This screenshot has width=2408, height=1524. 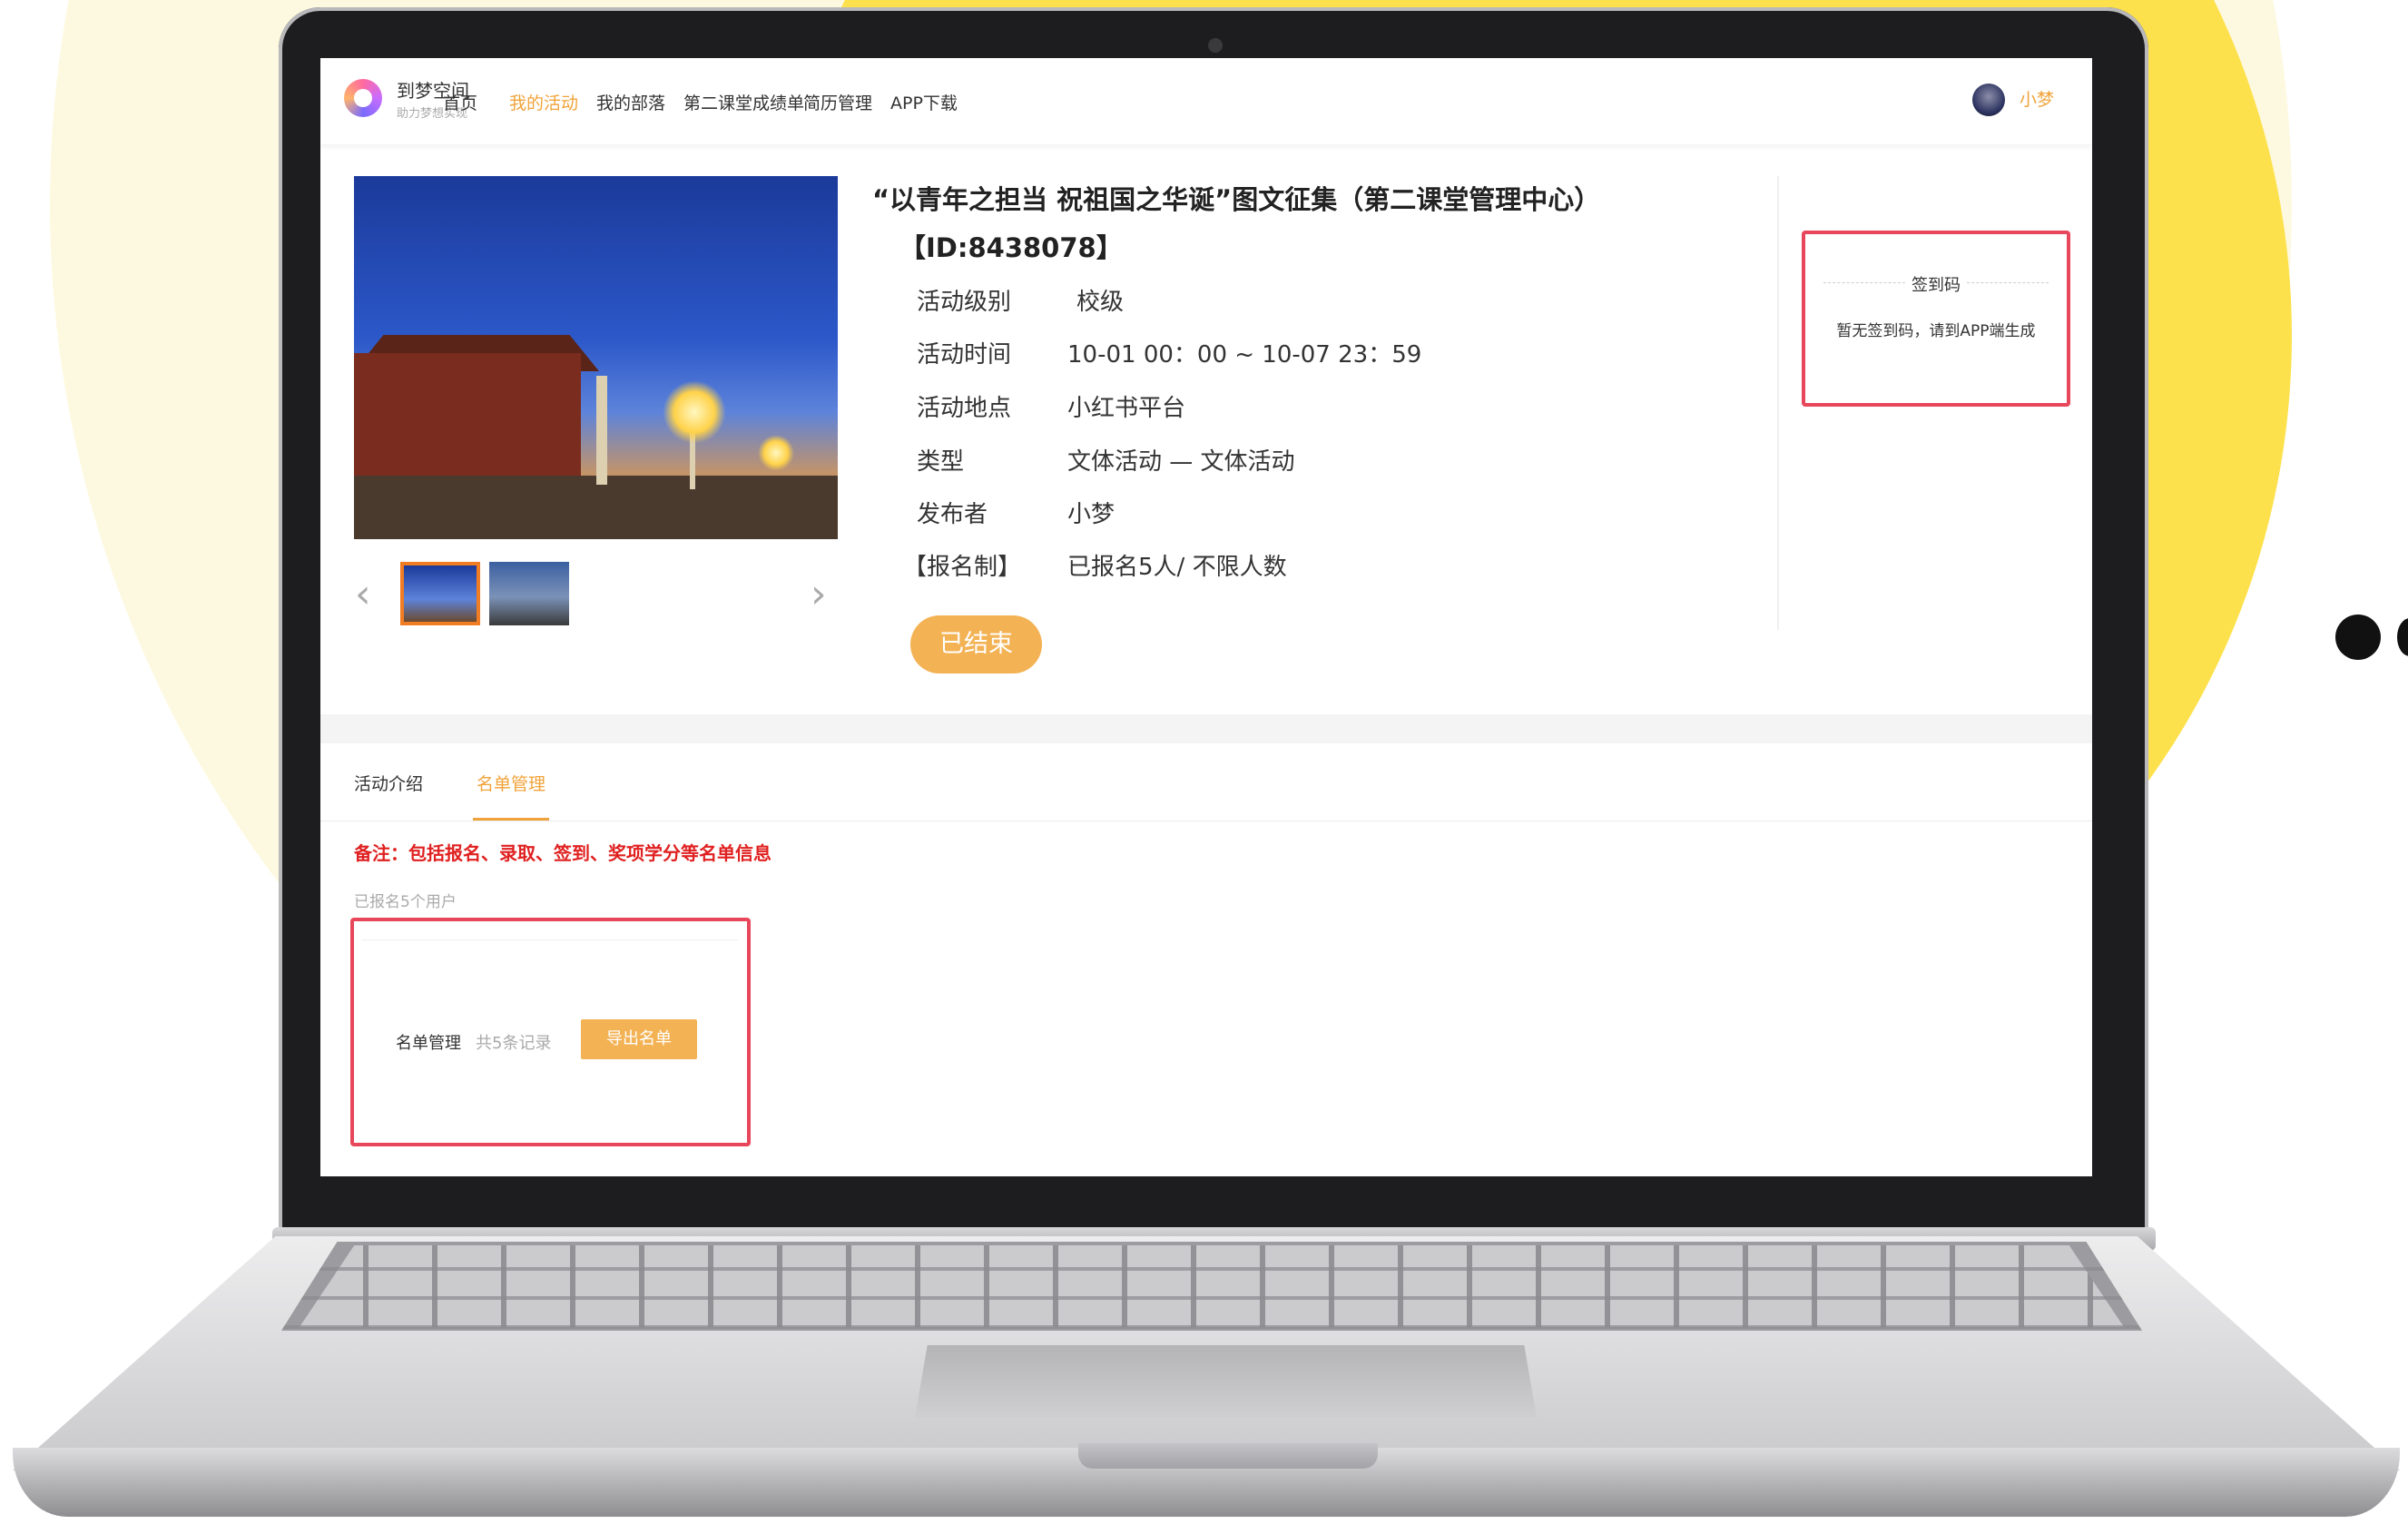 I want to click on info-label-registration: 【报名制】, so click(x=962, y=567).